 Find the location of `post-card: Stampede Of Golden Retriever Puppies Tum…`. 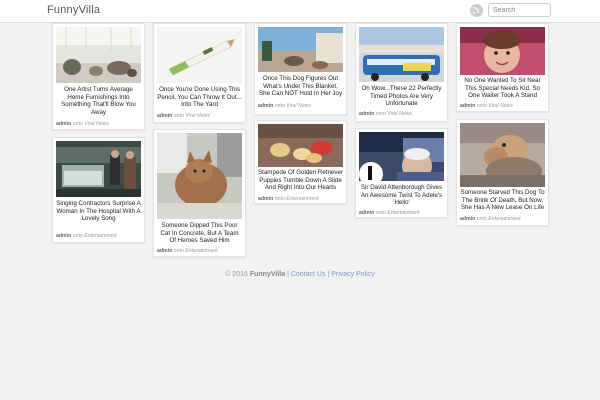

post-card: Stampede Of Golden Retriever Puppies Tum… is located at coordinates (300, 162).